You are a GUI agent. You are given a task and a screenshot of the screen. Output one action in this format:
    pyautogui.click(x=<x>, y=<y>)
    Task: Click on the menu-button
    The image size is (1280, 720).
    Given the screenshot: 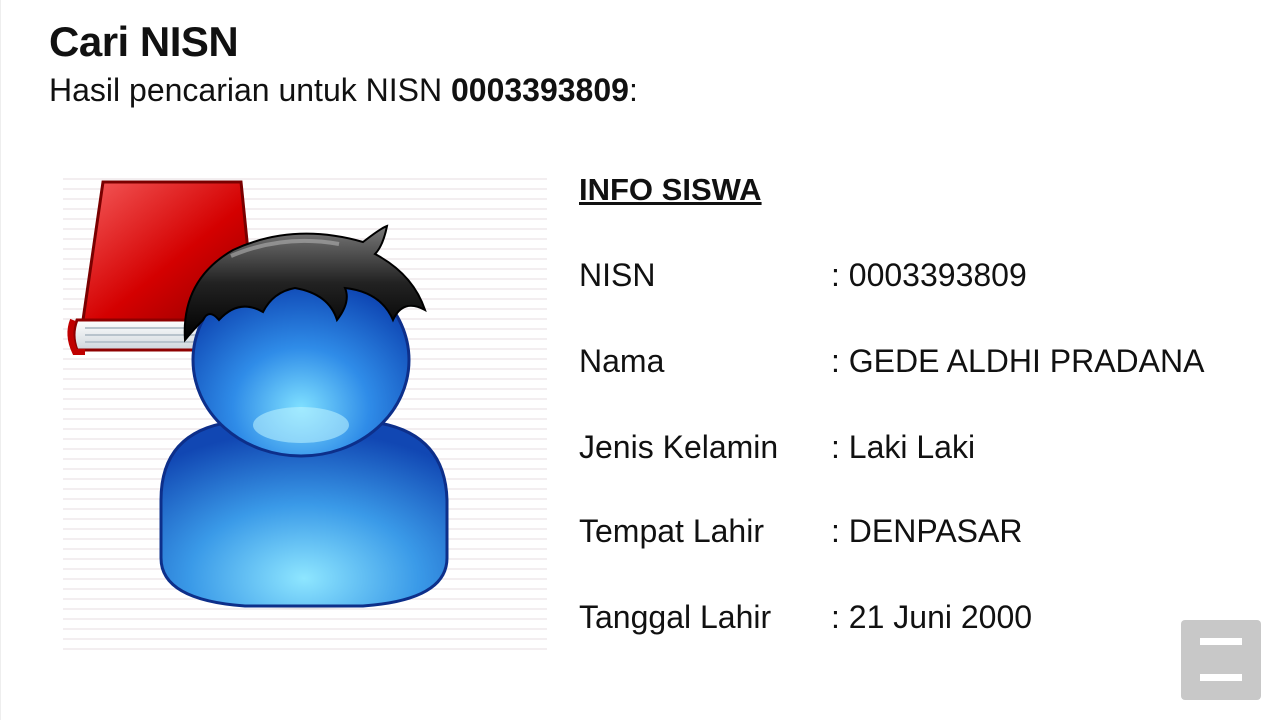 What is the action you would take?
    pyautogui.click(x=1221, y=660)
    